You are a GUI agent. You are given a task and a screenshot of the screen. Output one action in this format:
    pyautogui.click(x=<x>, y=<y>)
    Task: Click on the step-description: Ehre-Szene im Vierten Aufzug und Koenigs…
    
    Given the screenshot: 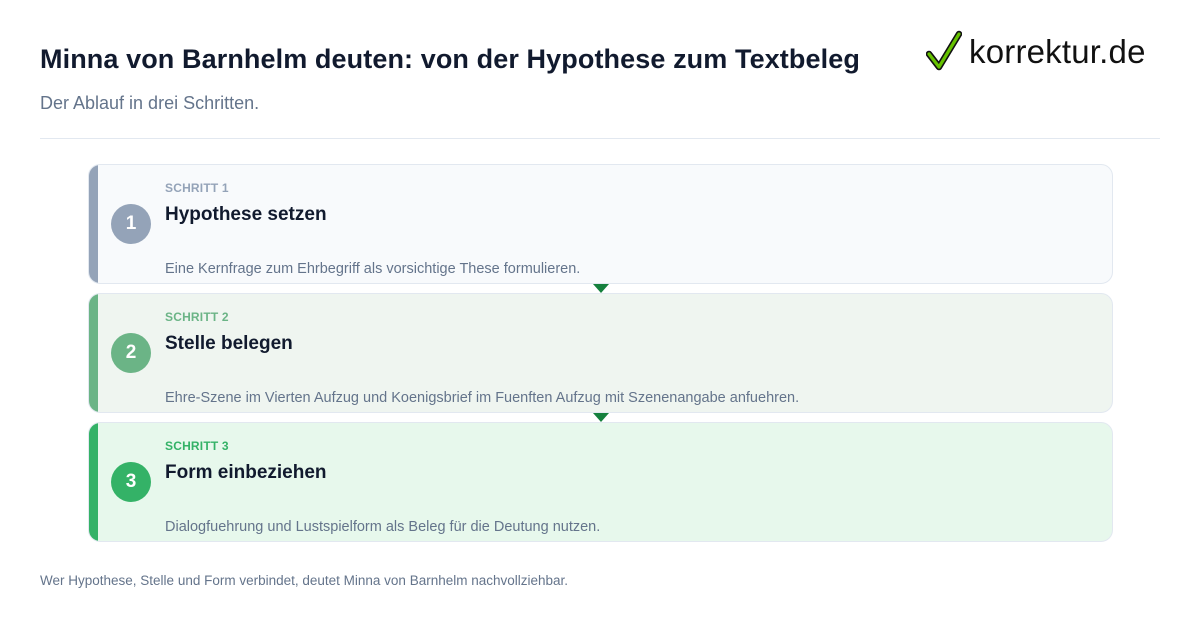 What is the action you would take?
    pyautogui.click(x=482, y=398)
    